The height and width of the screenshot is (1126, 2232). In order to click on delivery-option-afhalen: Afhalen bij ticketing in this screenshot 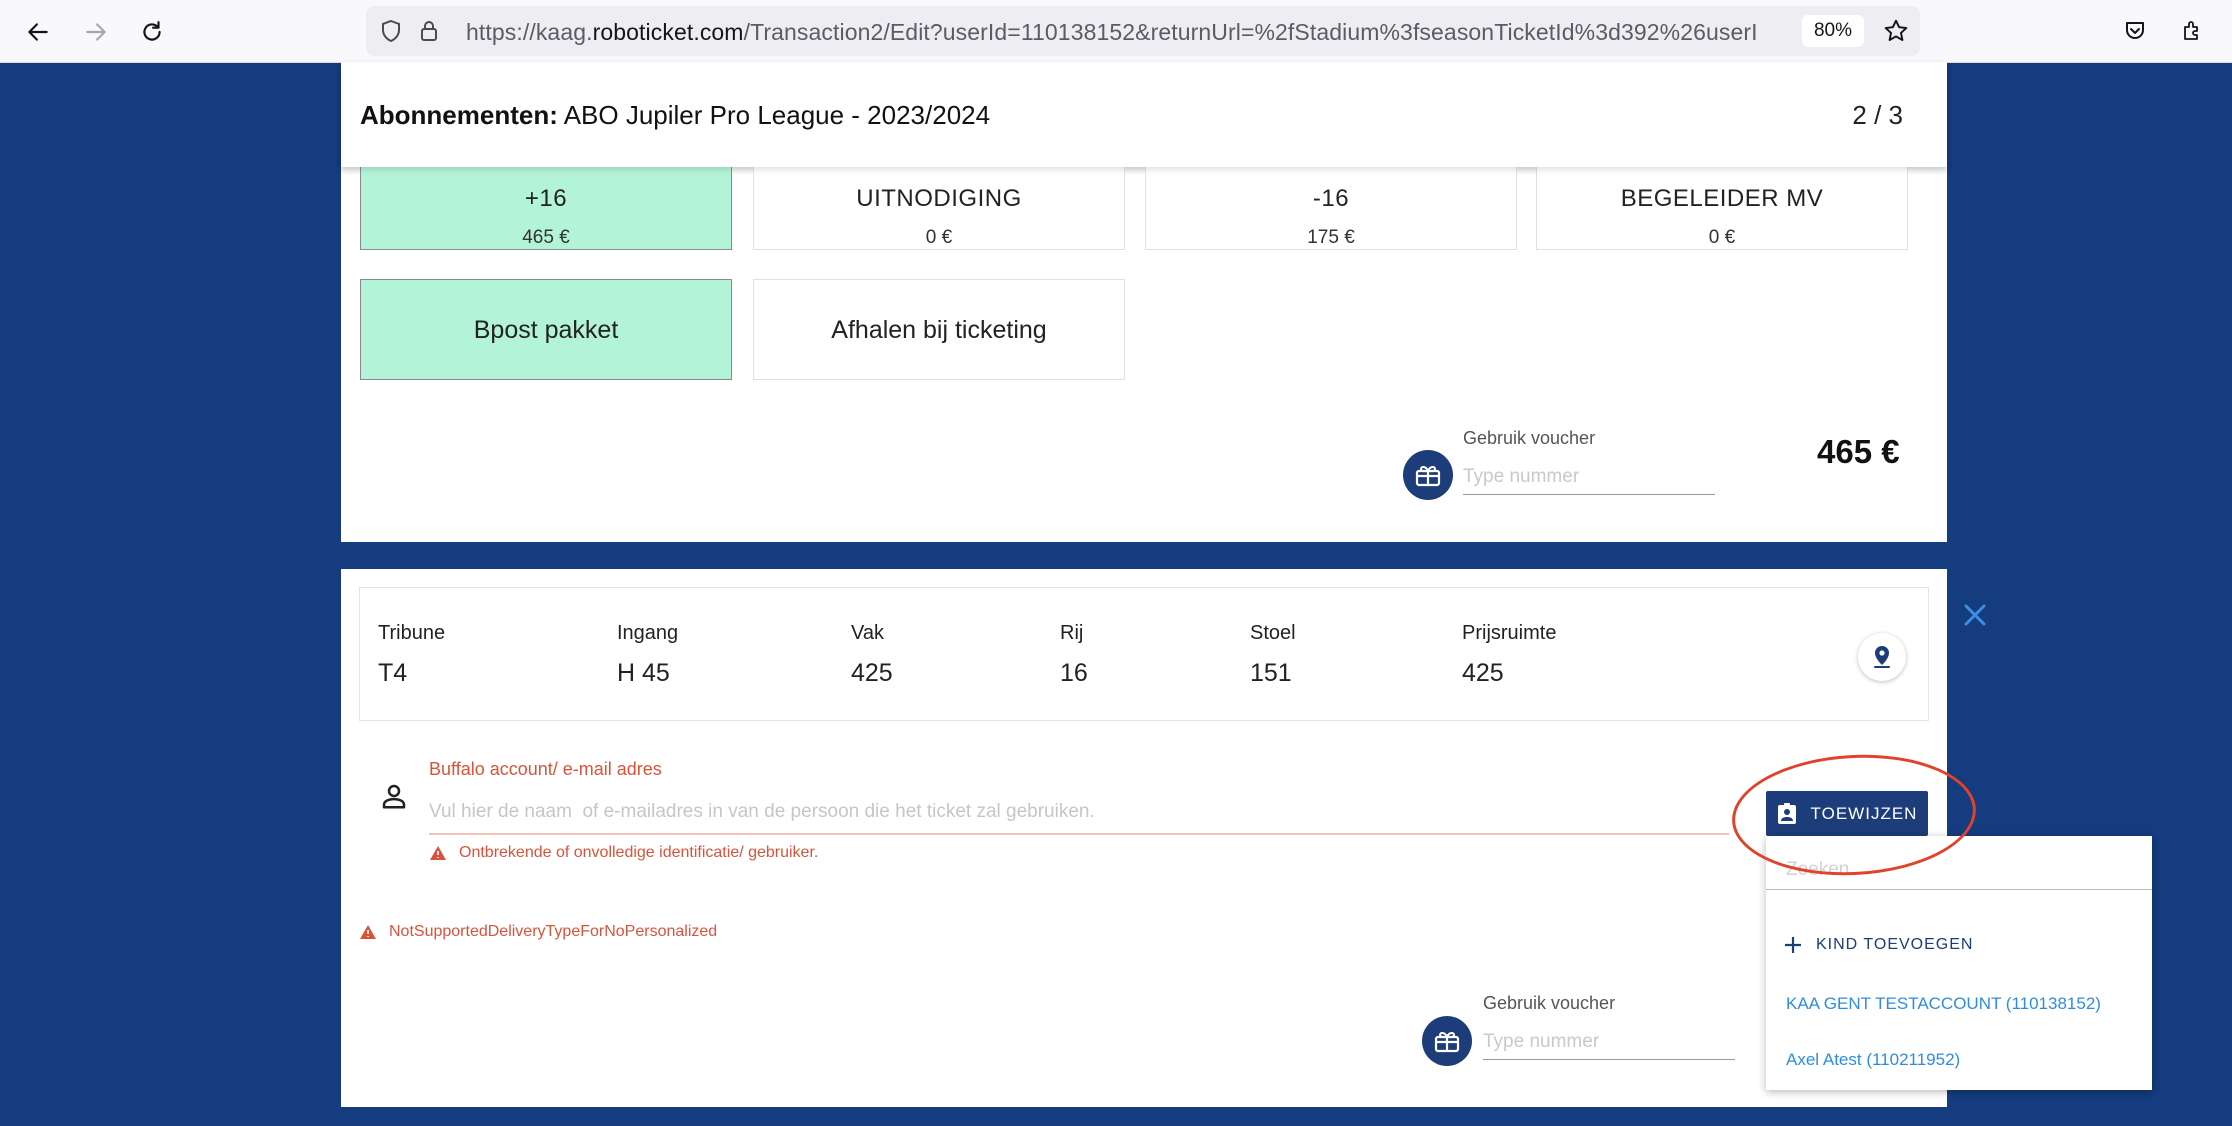, I will do `click(939, 329)`.